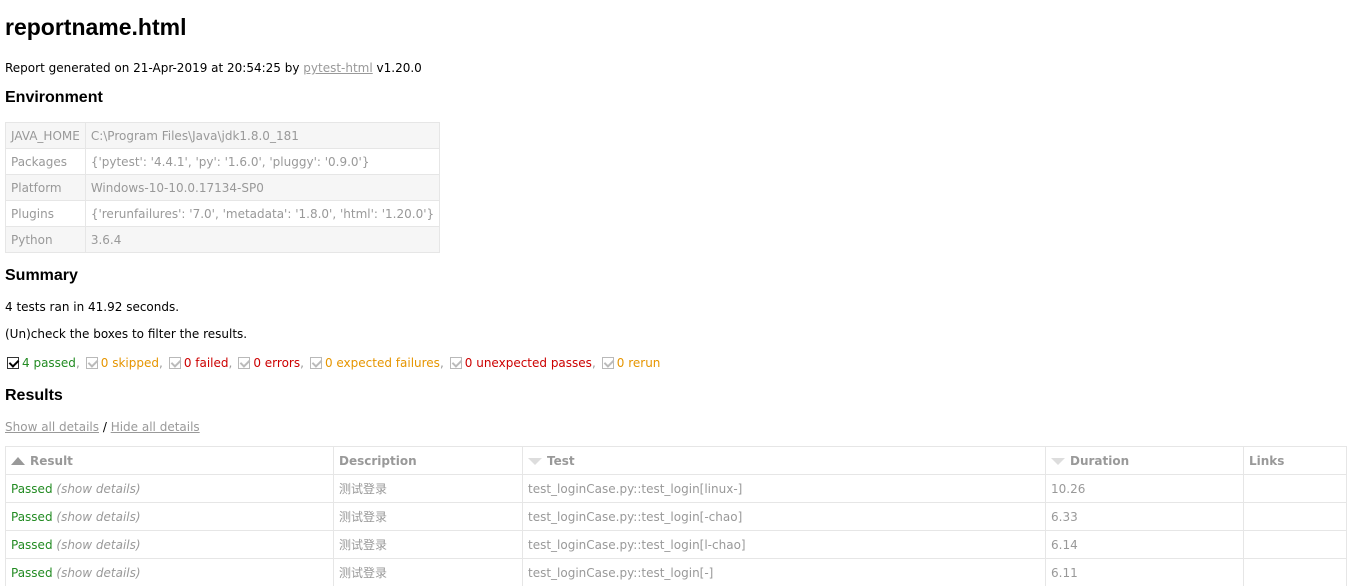 Image resolution: width=1350 pixels, height=586 pixels. Describe the element at coordinates (528, 363) in the screenshot. I see `filter-unexpected-passes-label: 0 unexpected passes` at that location.